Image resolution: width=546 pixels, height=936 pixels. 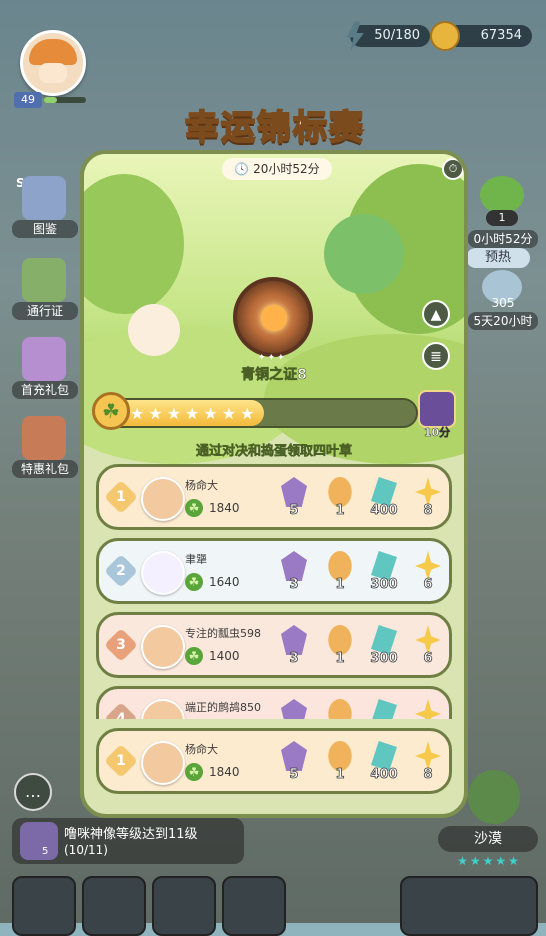 I want to click on menu-special-offer: 特惠礼包, so click(x=45, y=451).